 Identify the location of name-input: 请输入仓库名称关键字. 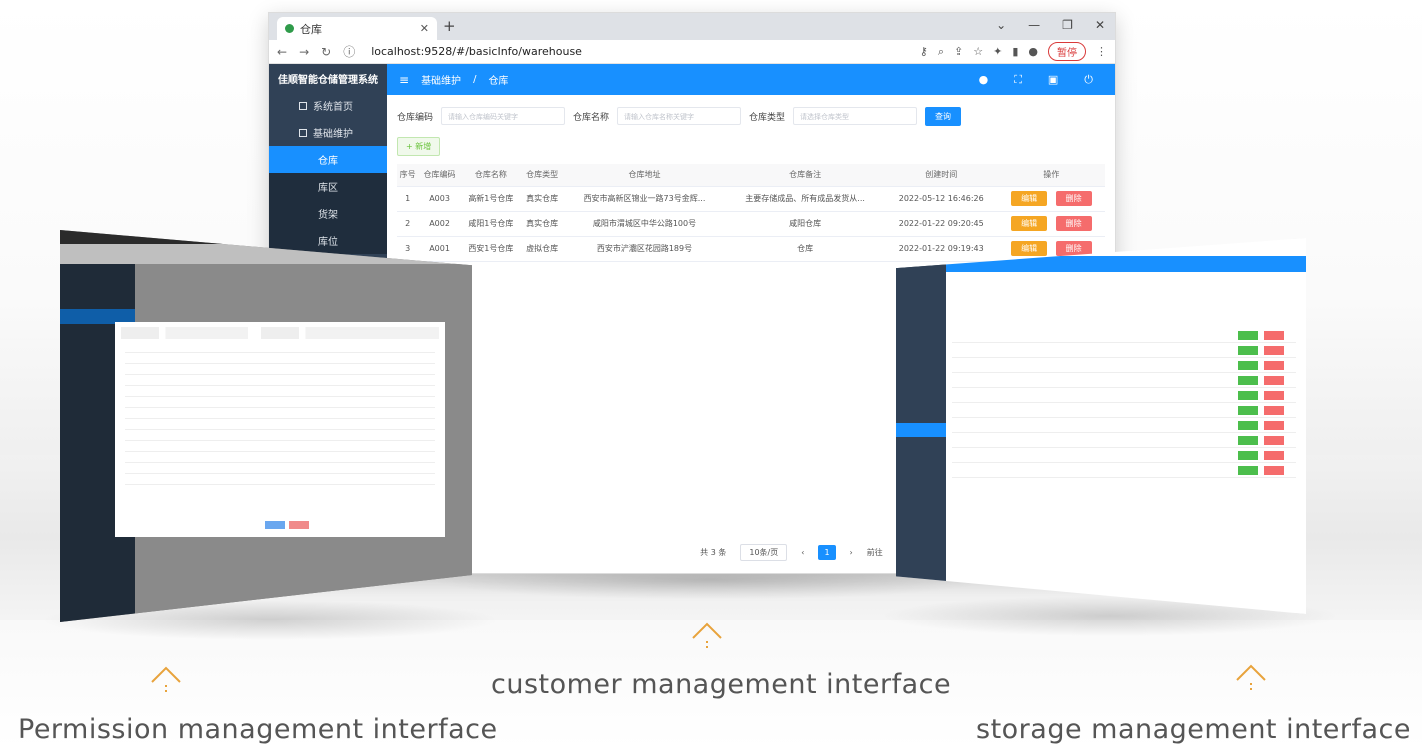
(679, 116).